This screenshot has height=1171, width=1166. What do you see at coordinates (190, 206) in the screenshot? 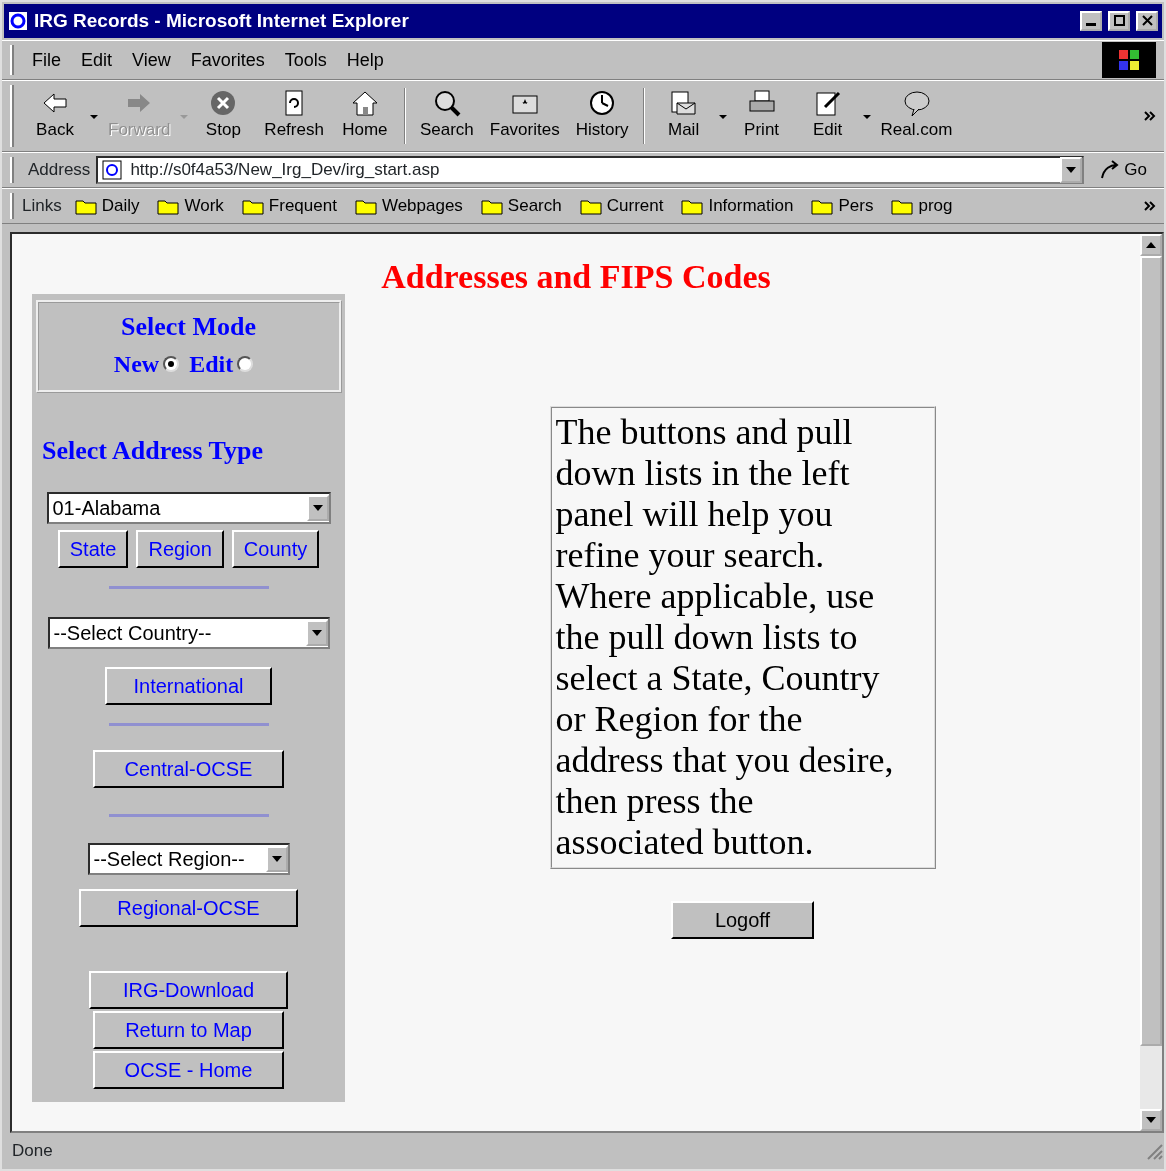
I see `link-button: Work` at bounding box center [190, 206].